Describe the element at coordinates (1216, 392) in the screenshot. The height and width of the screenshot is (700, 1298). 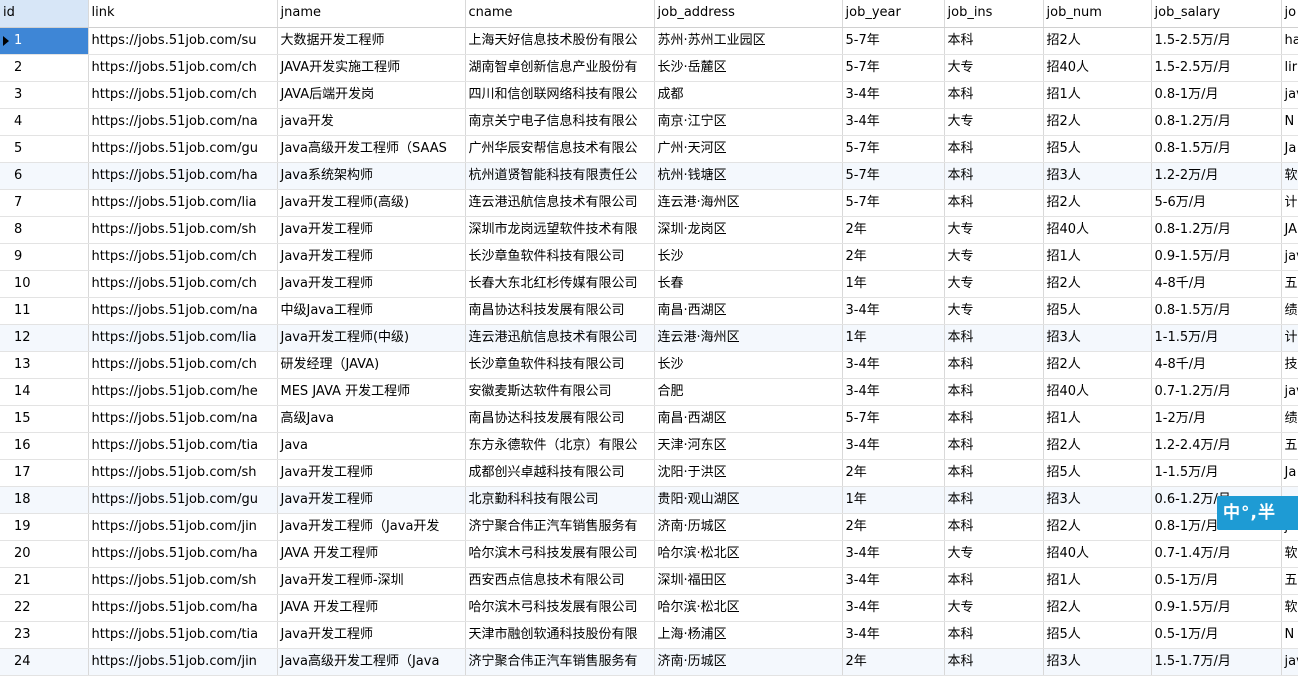
I see `cell-job-salary: 0.7-1.2万/月` at that location.